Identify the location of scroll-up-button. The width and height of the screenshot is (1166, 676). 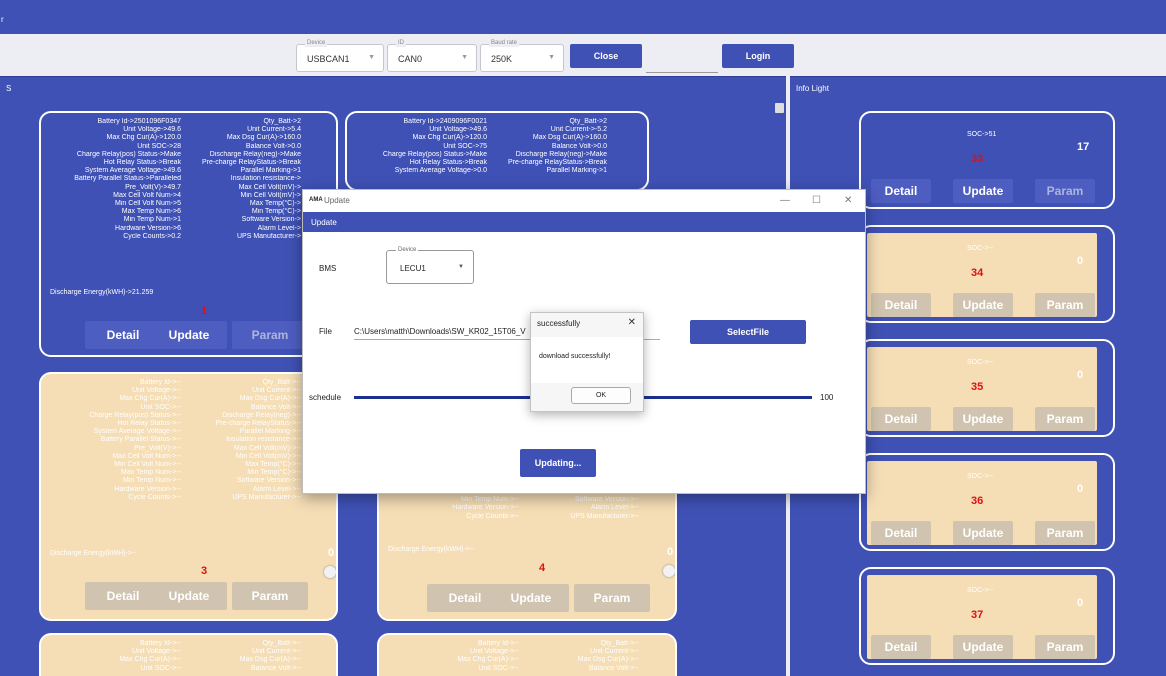
(779, 108).